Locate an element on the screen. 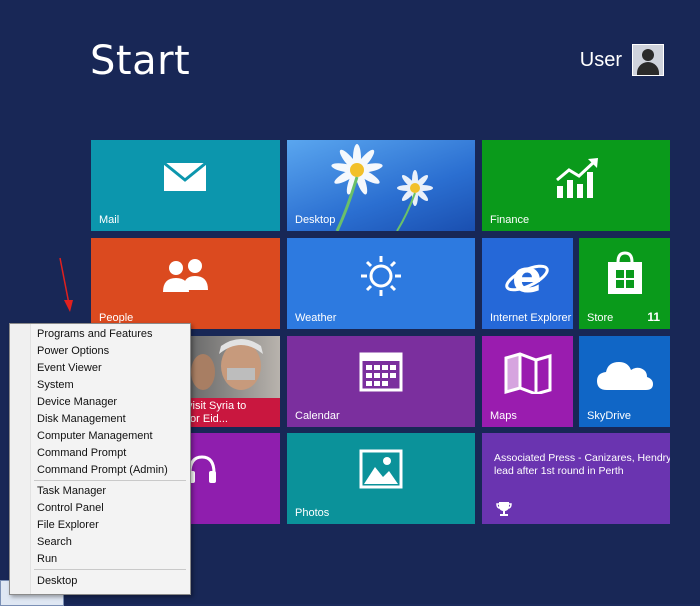  tile-finance: Finance is located at coordinates (576, 185).